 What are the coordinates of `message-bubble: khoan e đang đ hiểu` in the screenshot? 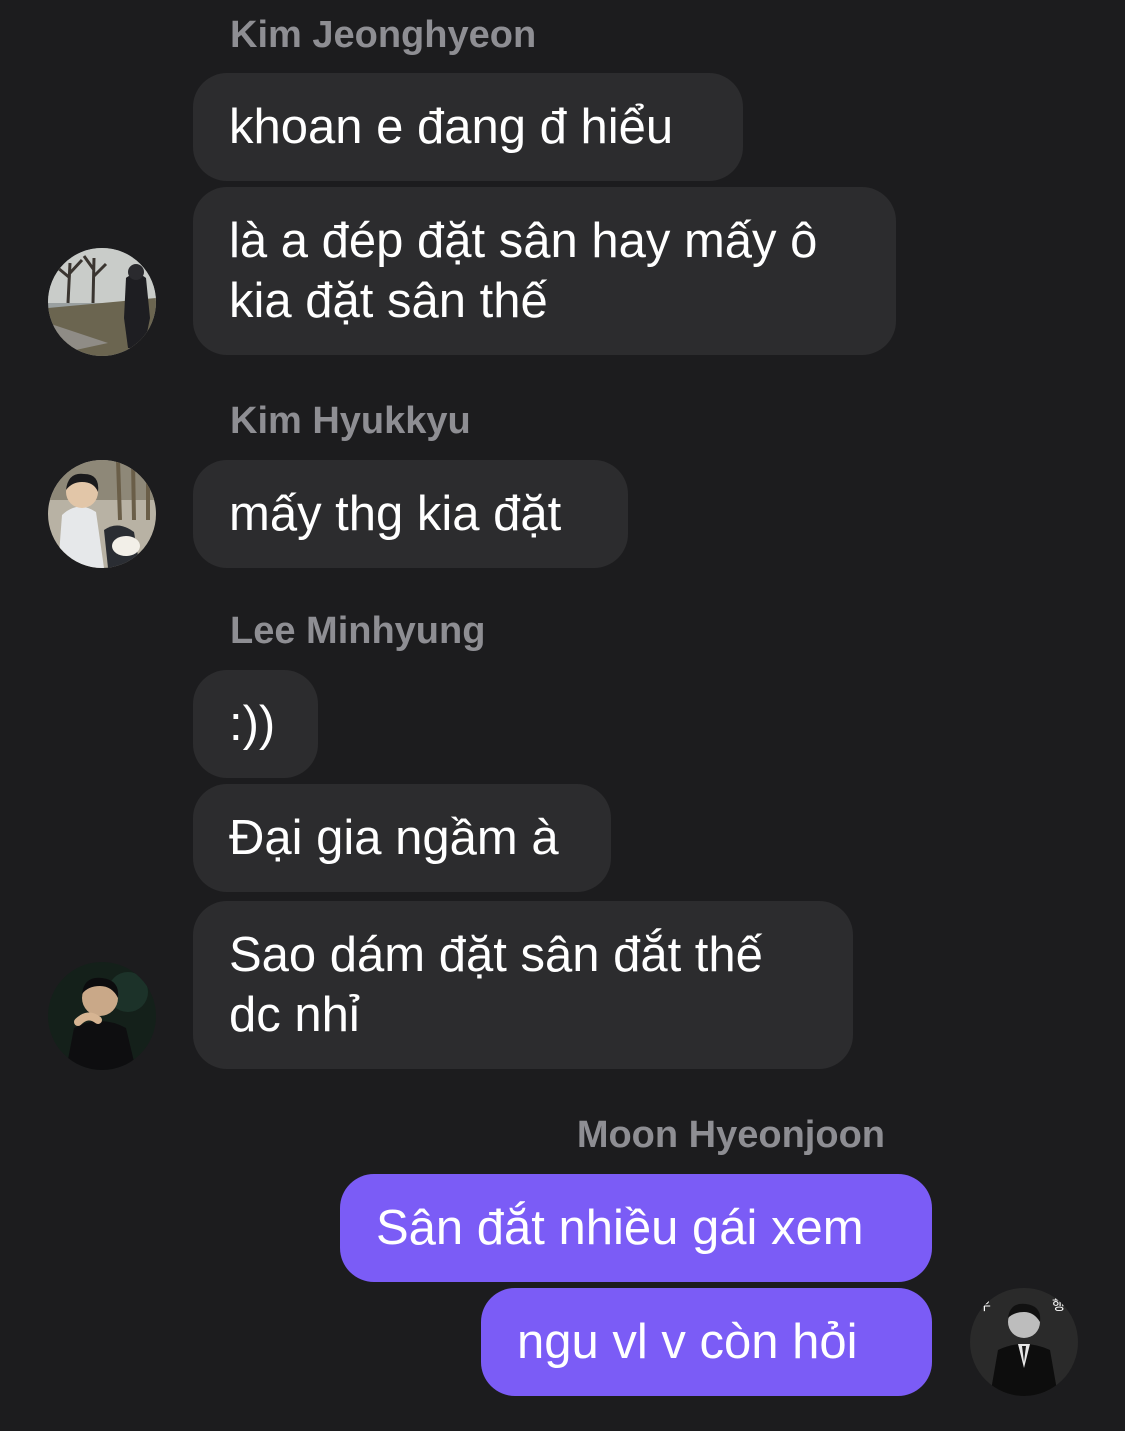 It's located at (468, 127).